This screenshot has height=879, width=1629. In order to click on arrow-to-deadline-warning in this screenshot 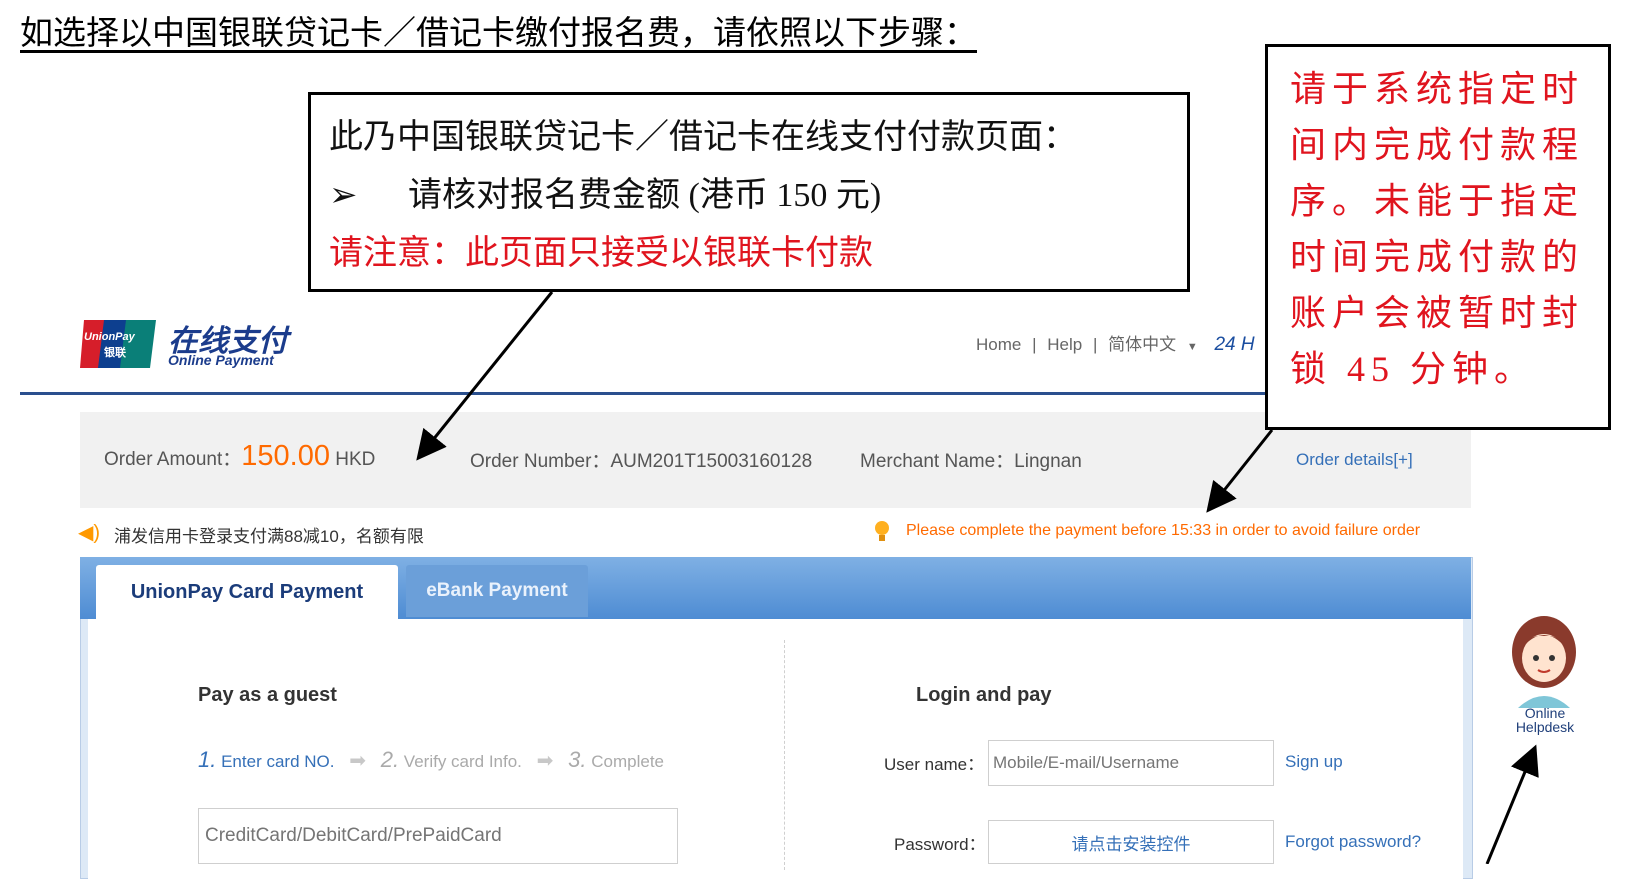, I will do `click(1240, 471)`.